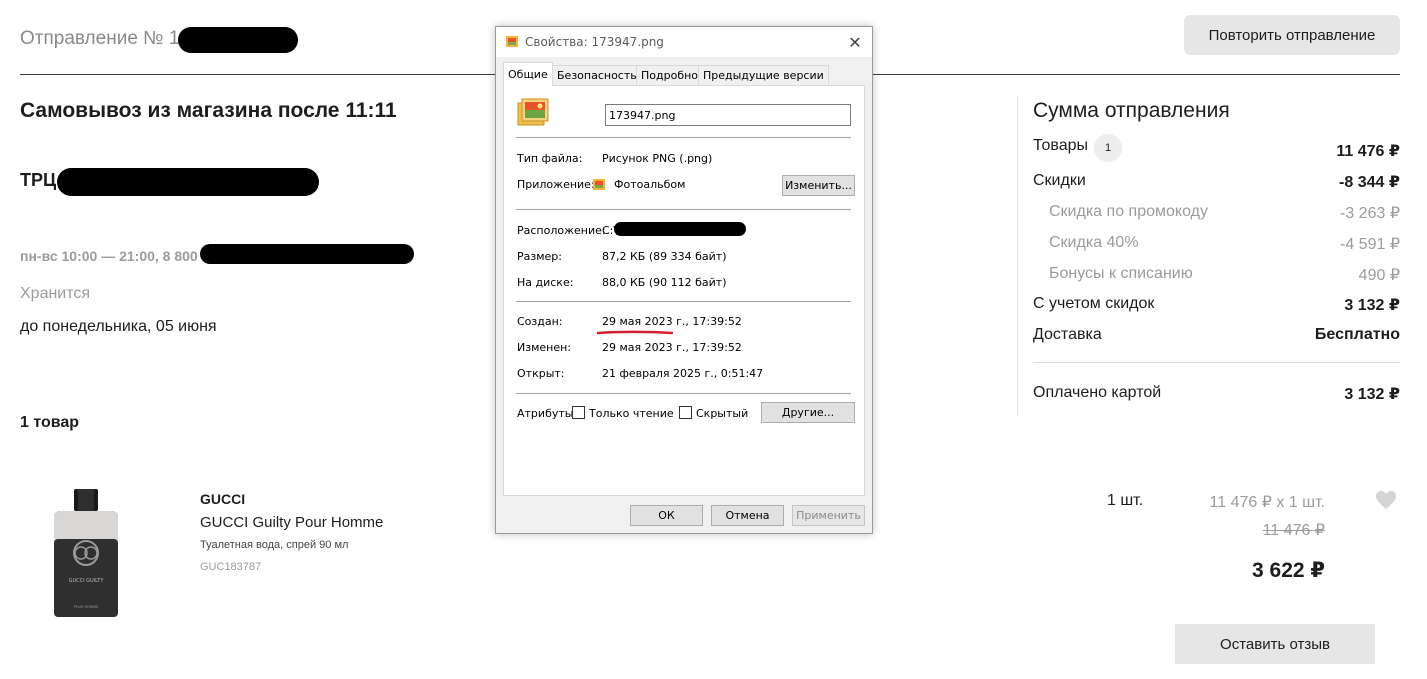 The height and width of the screenshot is (679, 1427). Describe the element at coordinates (1370, 244) in the screenshot. I see `summary-d40-value: -4 591 ₽` at that location.